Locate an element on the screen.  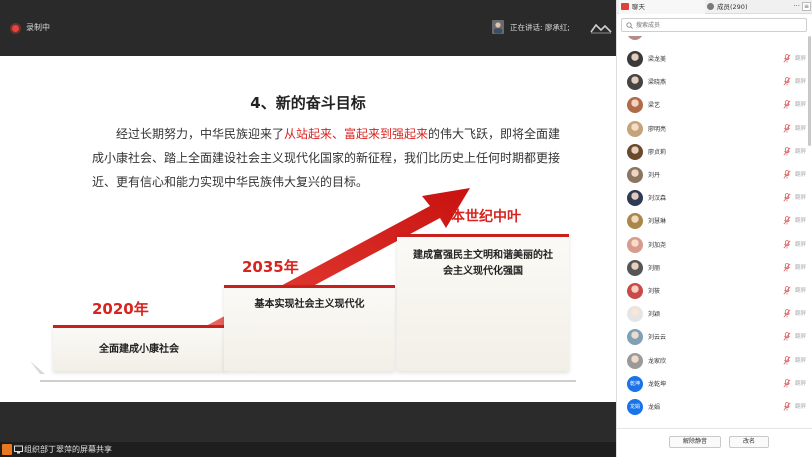
milestone-2020-year: 2020年 is located at coordinates (120, 309).